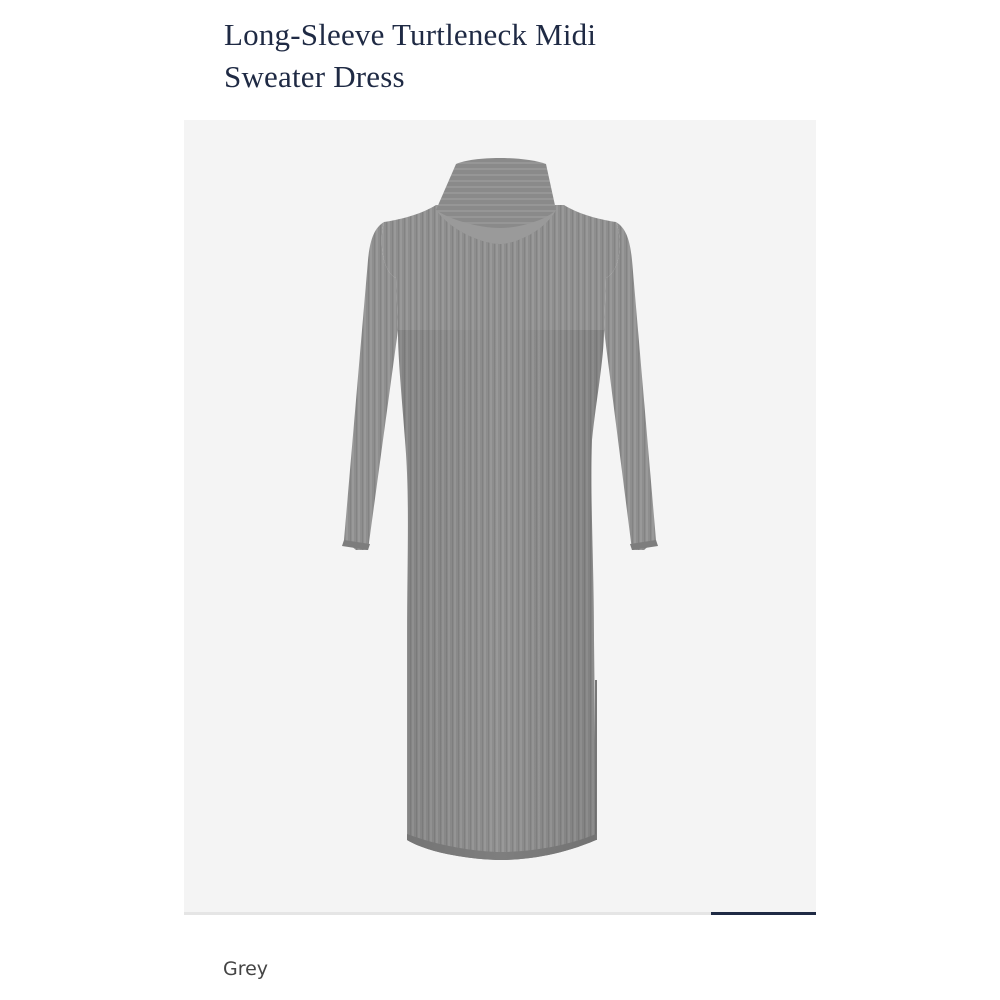  What do you see at coordinates (246, 969) in the screenshot?
I see `selected-color-label: Grey` at bounding box center [246, 969].